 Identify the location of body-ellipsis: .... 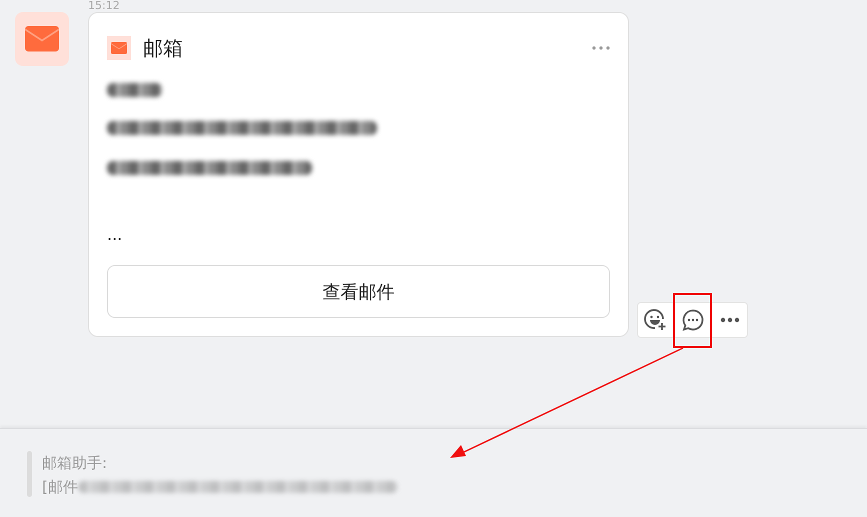
(115, 235).